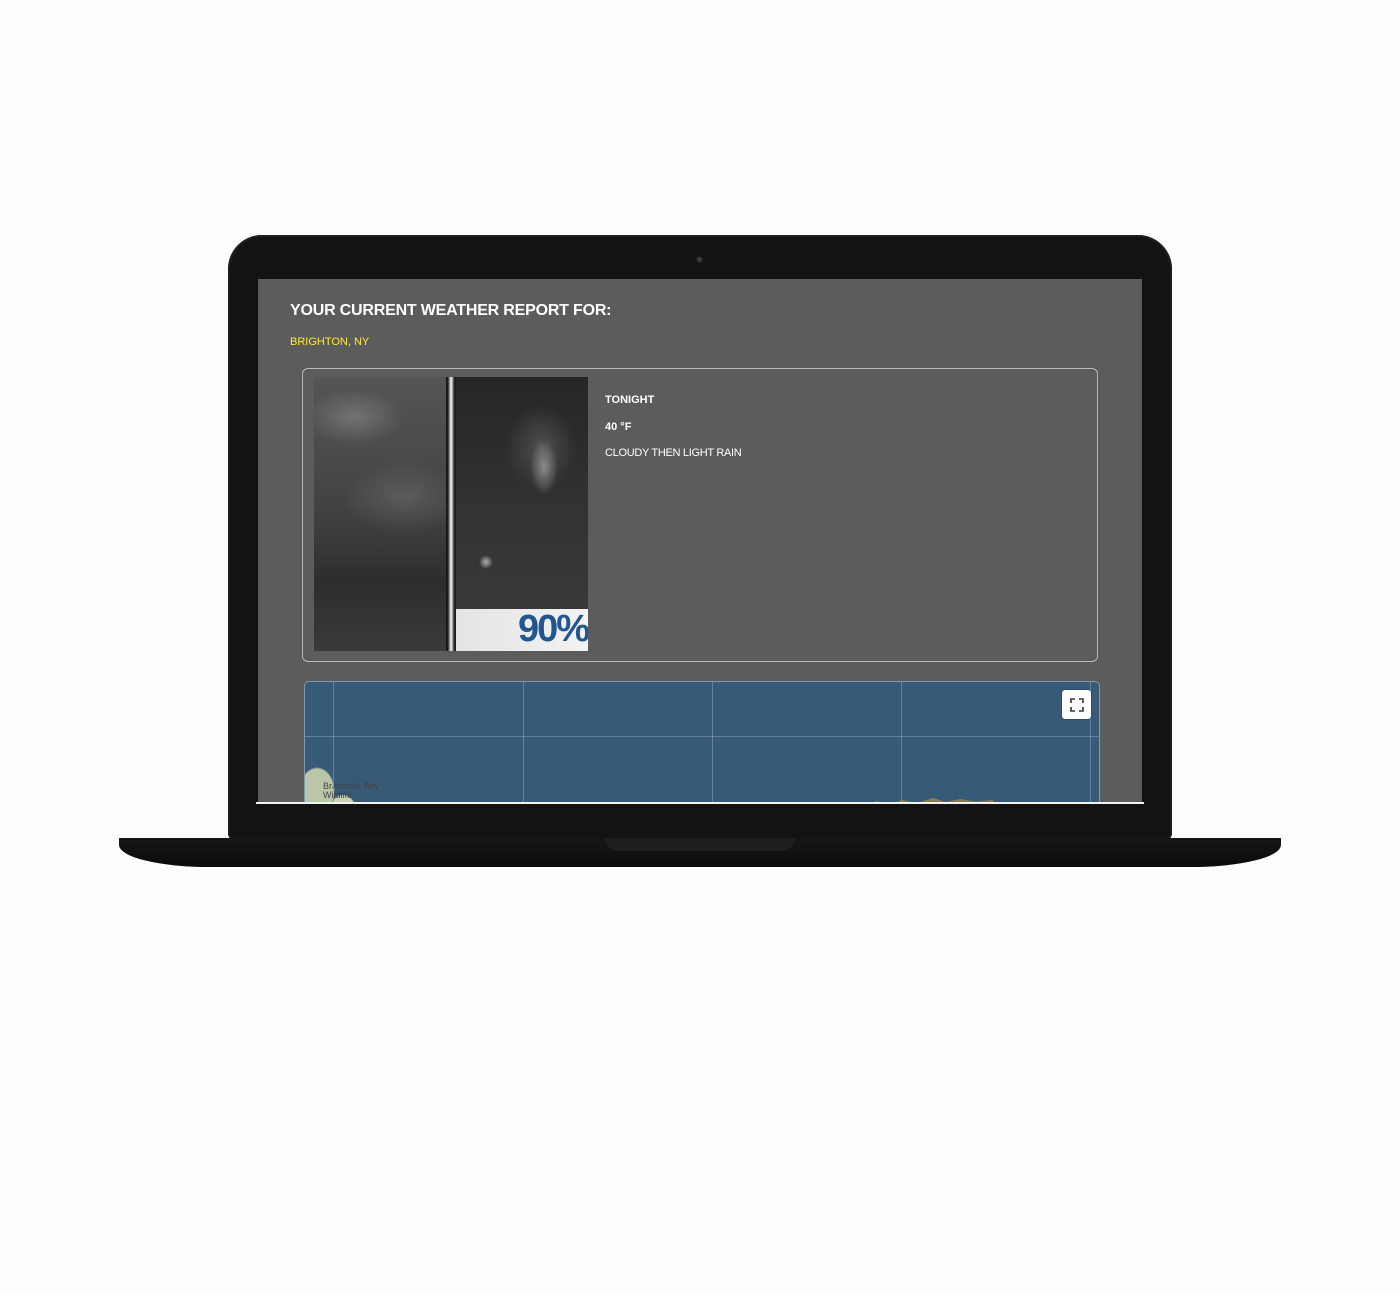 This screenshot has height=1295, width=1400. I want to click on fullscreen-icon, so click(1076, 704).